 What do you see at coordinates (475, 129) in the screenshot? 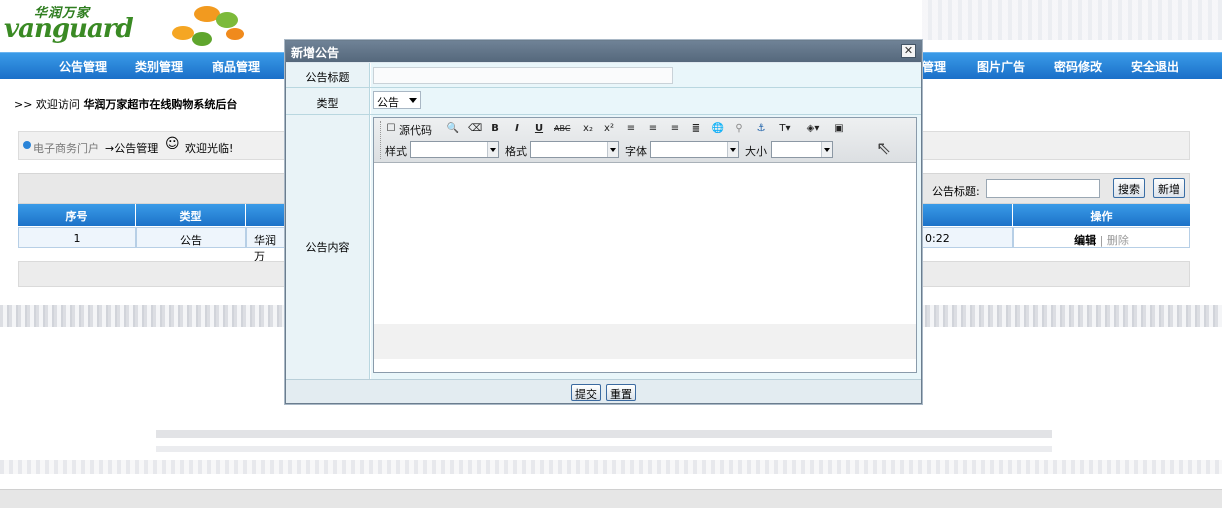
I see `eraser-icon: ⌫` at bounding box center [475, 129].